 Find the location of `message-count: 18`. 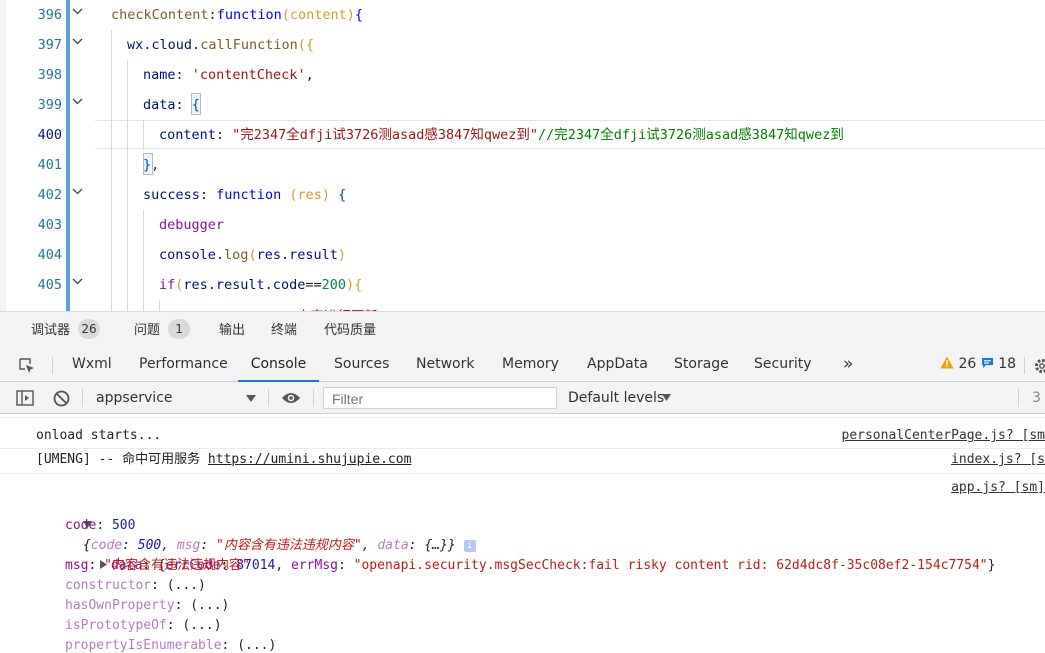

message-count: 18 is located at coordinates (1007, 364).